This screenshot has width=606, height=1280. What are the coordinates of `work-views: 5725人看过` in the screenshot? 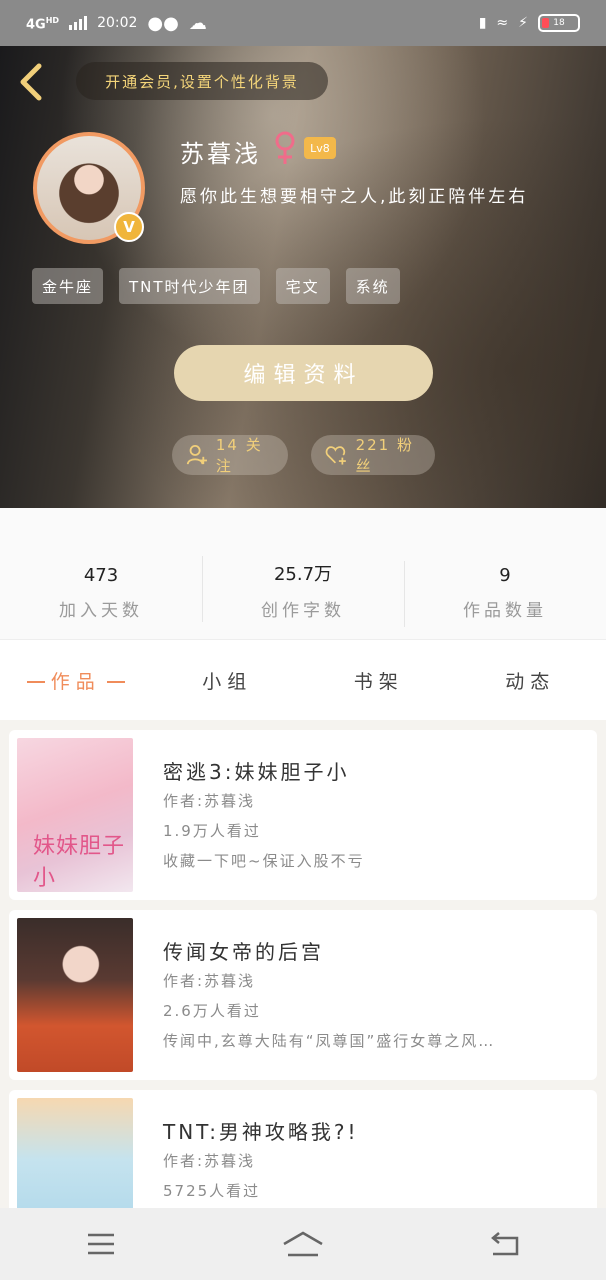 It's located at (212, 1191).